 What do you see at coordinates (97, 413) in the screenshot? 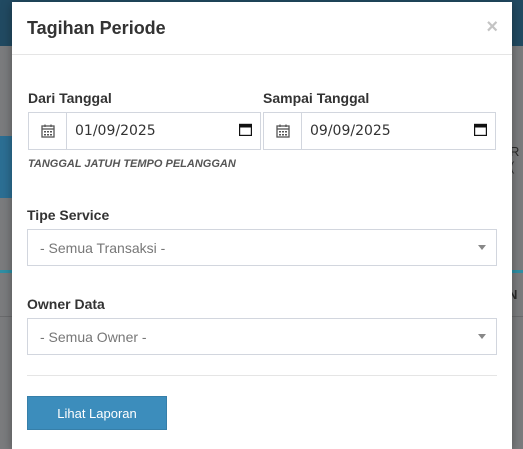
I see `view-report-button: Lihat Laporan` at bounding box center [97, 413].